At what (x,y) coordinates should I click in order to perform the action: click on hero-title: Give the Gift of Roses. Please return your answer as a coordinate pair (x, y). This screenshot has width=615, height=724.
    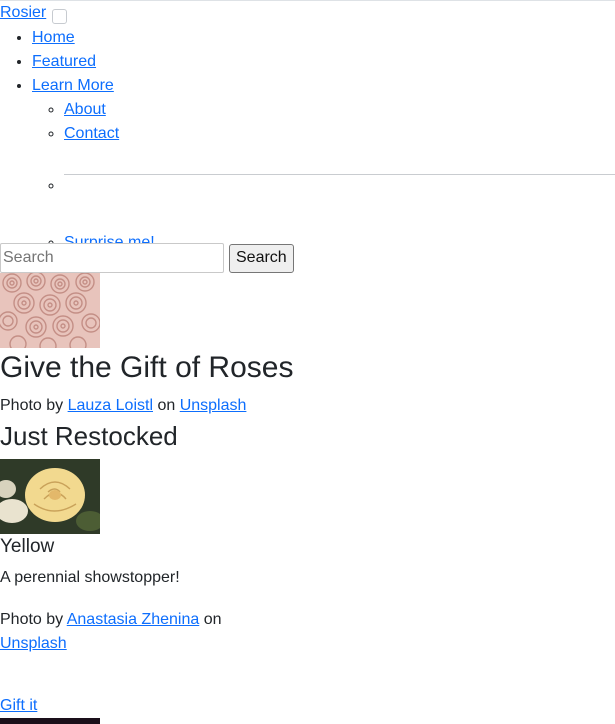
    Looking at the image, I should click on (147, 367).